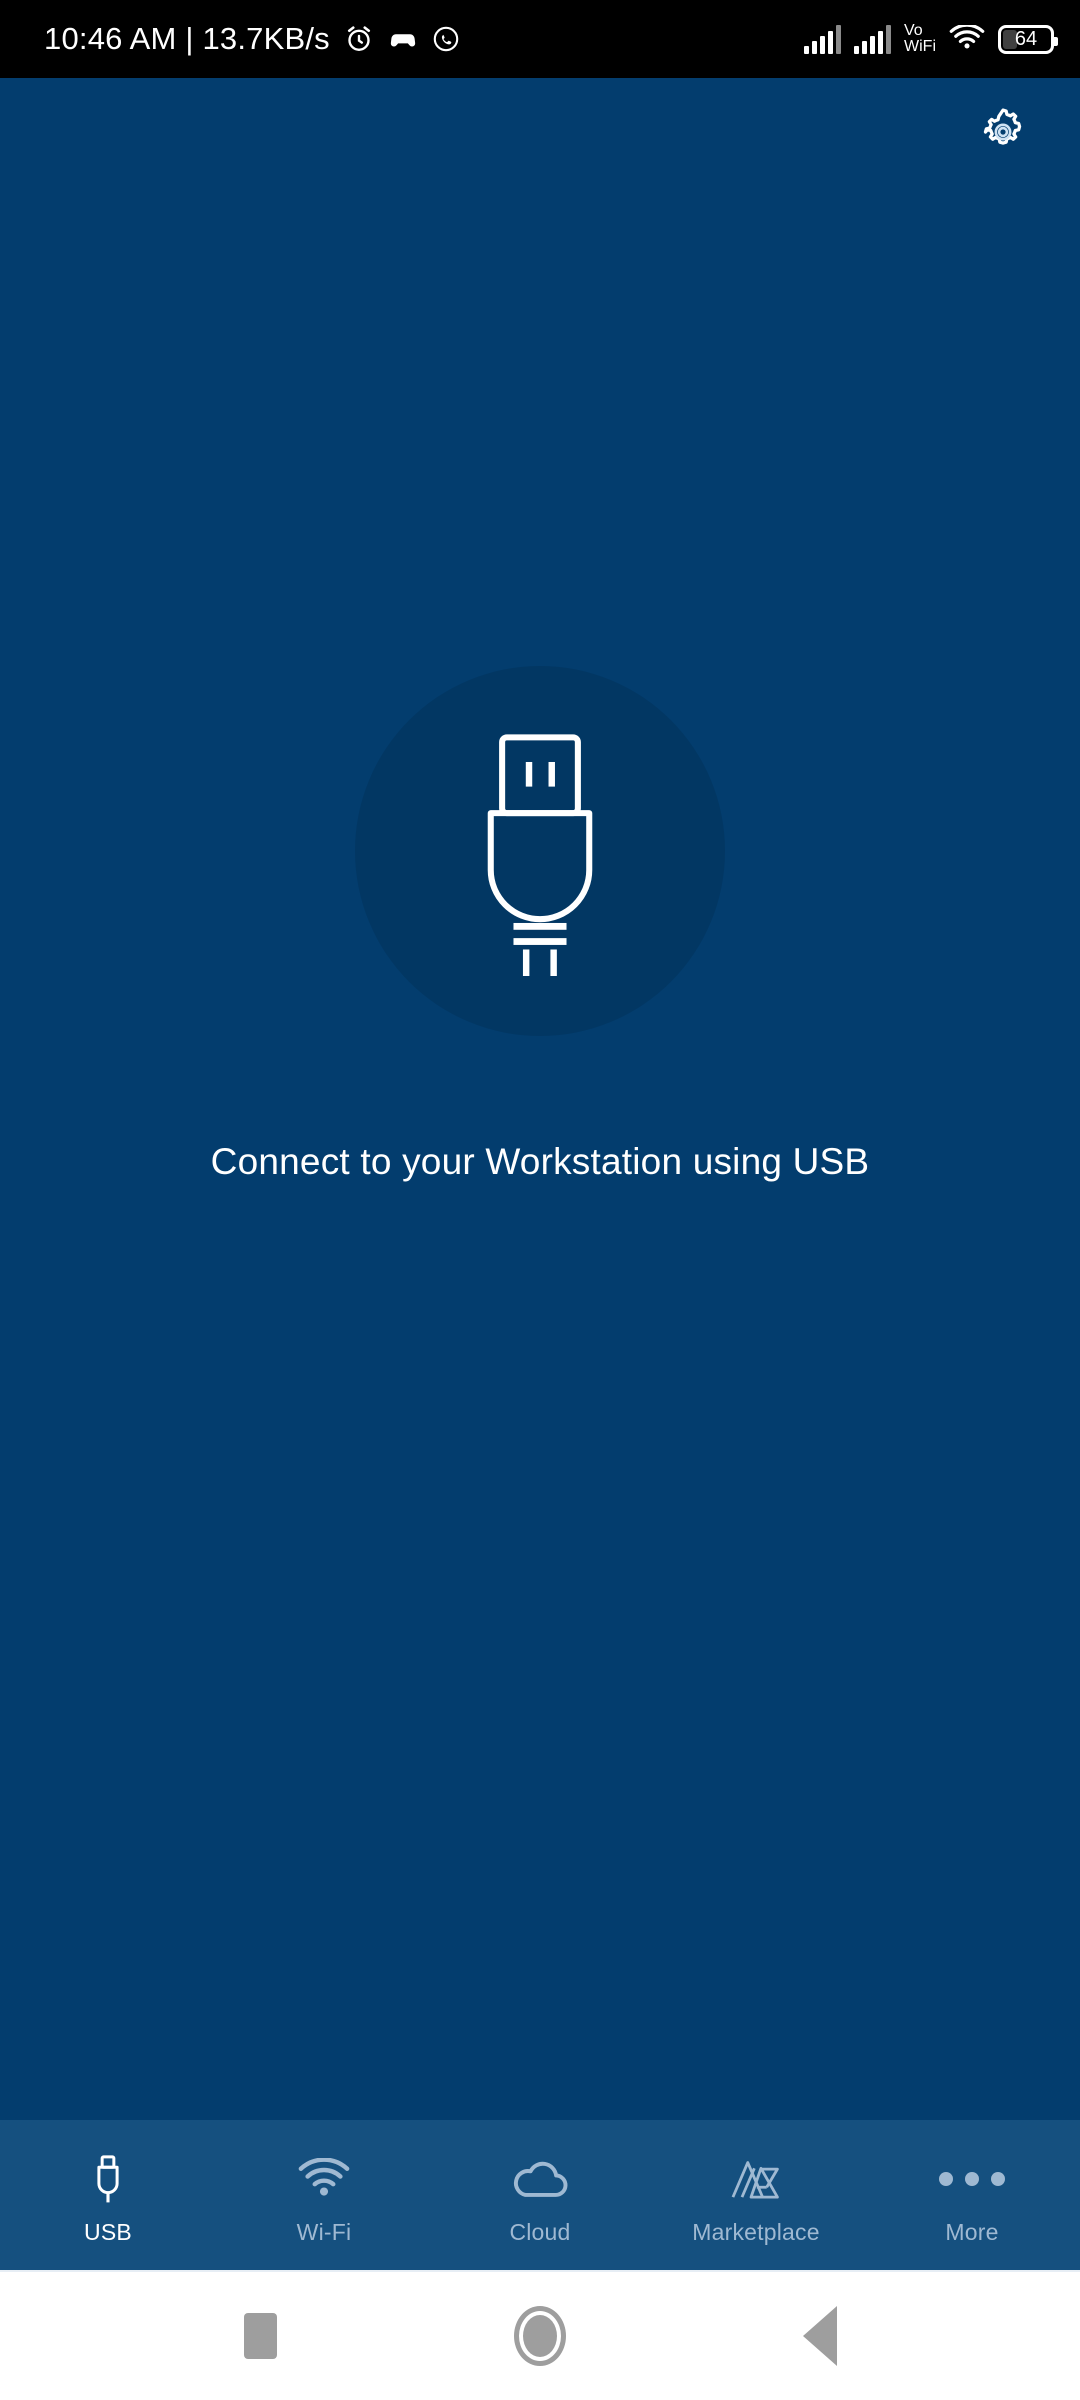 This screenshot has height=2400, width=1080. I want to click on nav-label-more: More, so click(972, 2231).